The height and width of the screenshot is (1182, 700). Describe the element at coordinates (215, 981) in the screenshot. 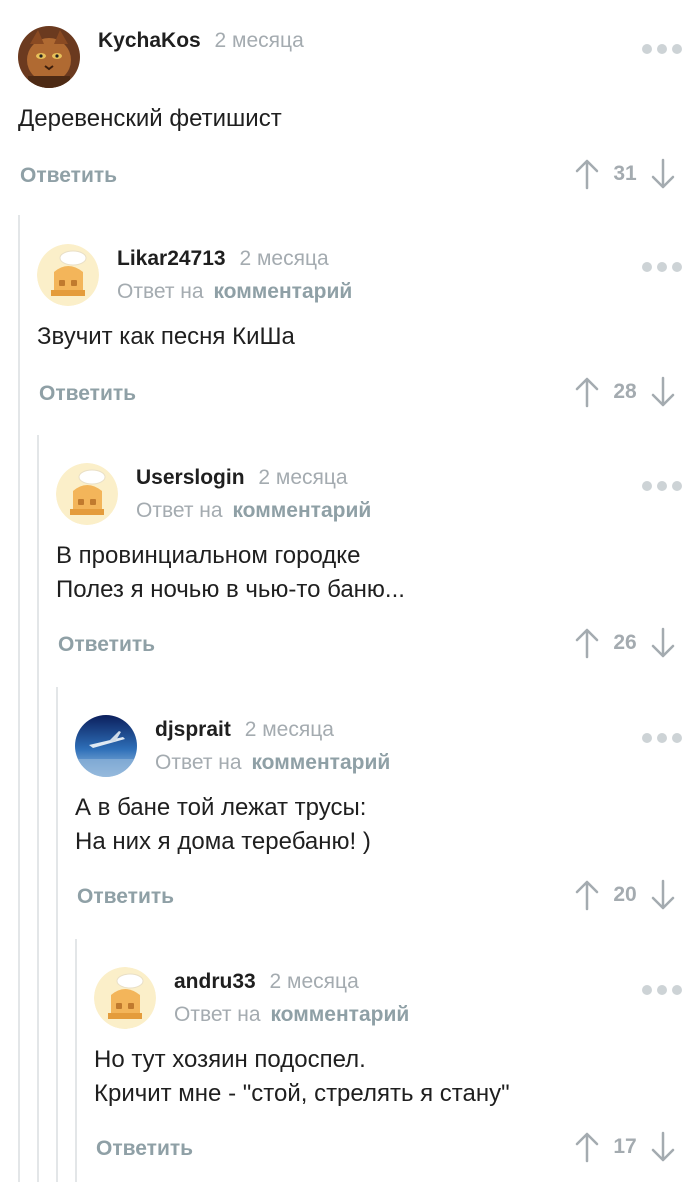

I see `author-name: andru33` at that location.